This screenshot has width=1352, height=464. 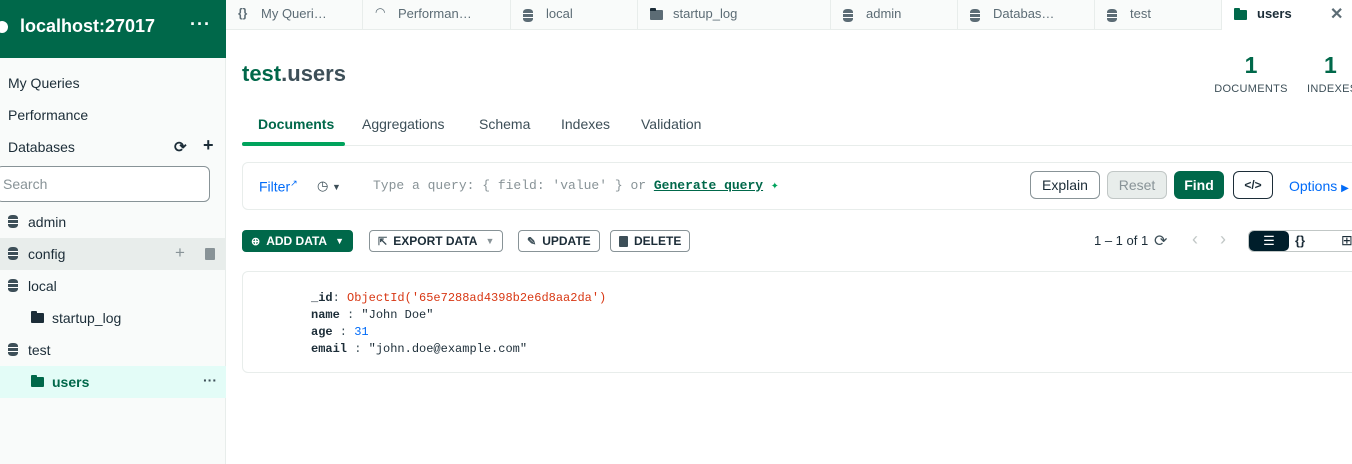 I want to click on add-data-label: ADD DATA, so click(x=297, y=241).